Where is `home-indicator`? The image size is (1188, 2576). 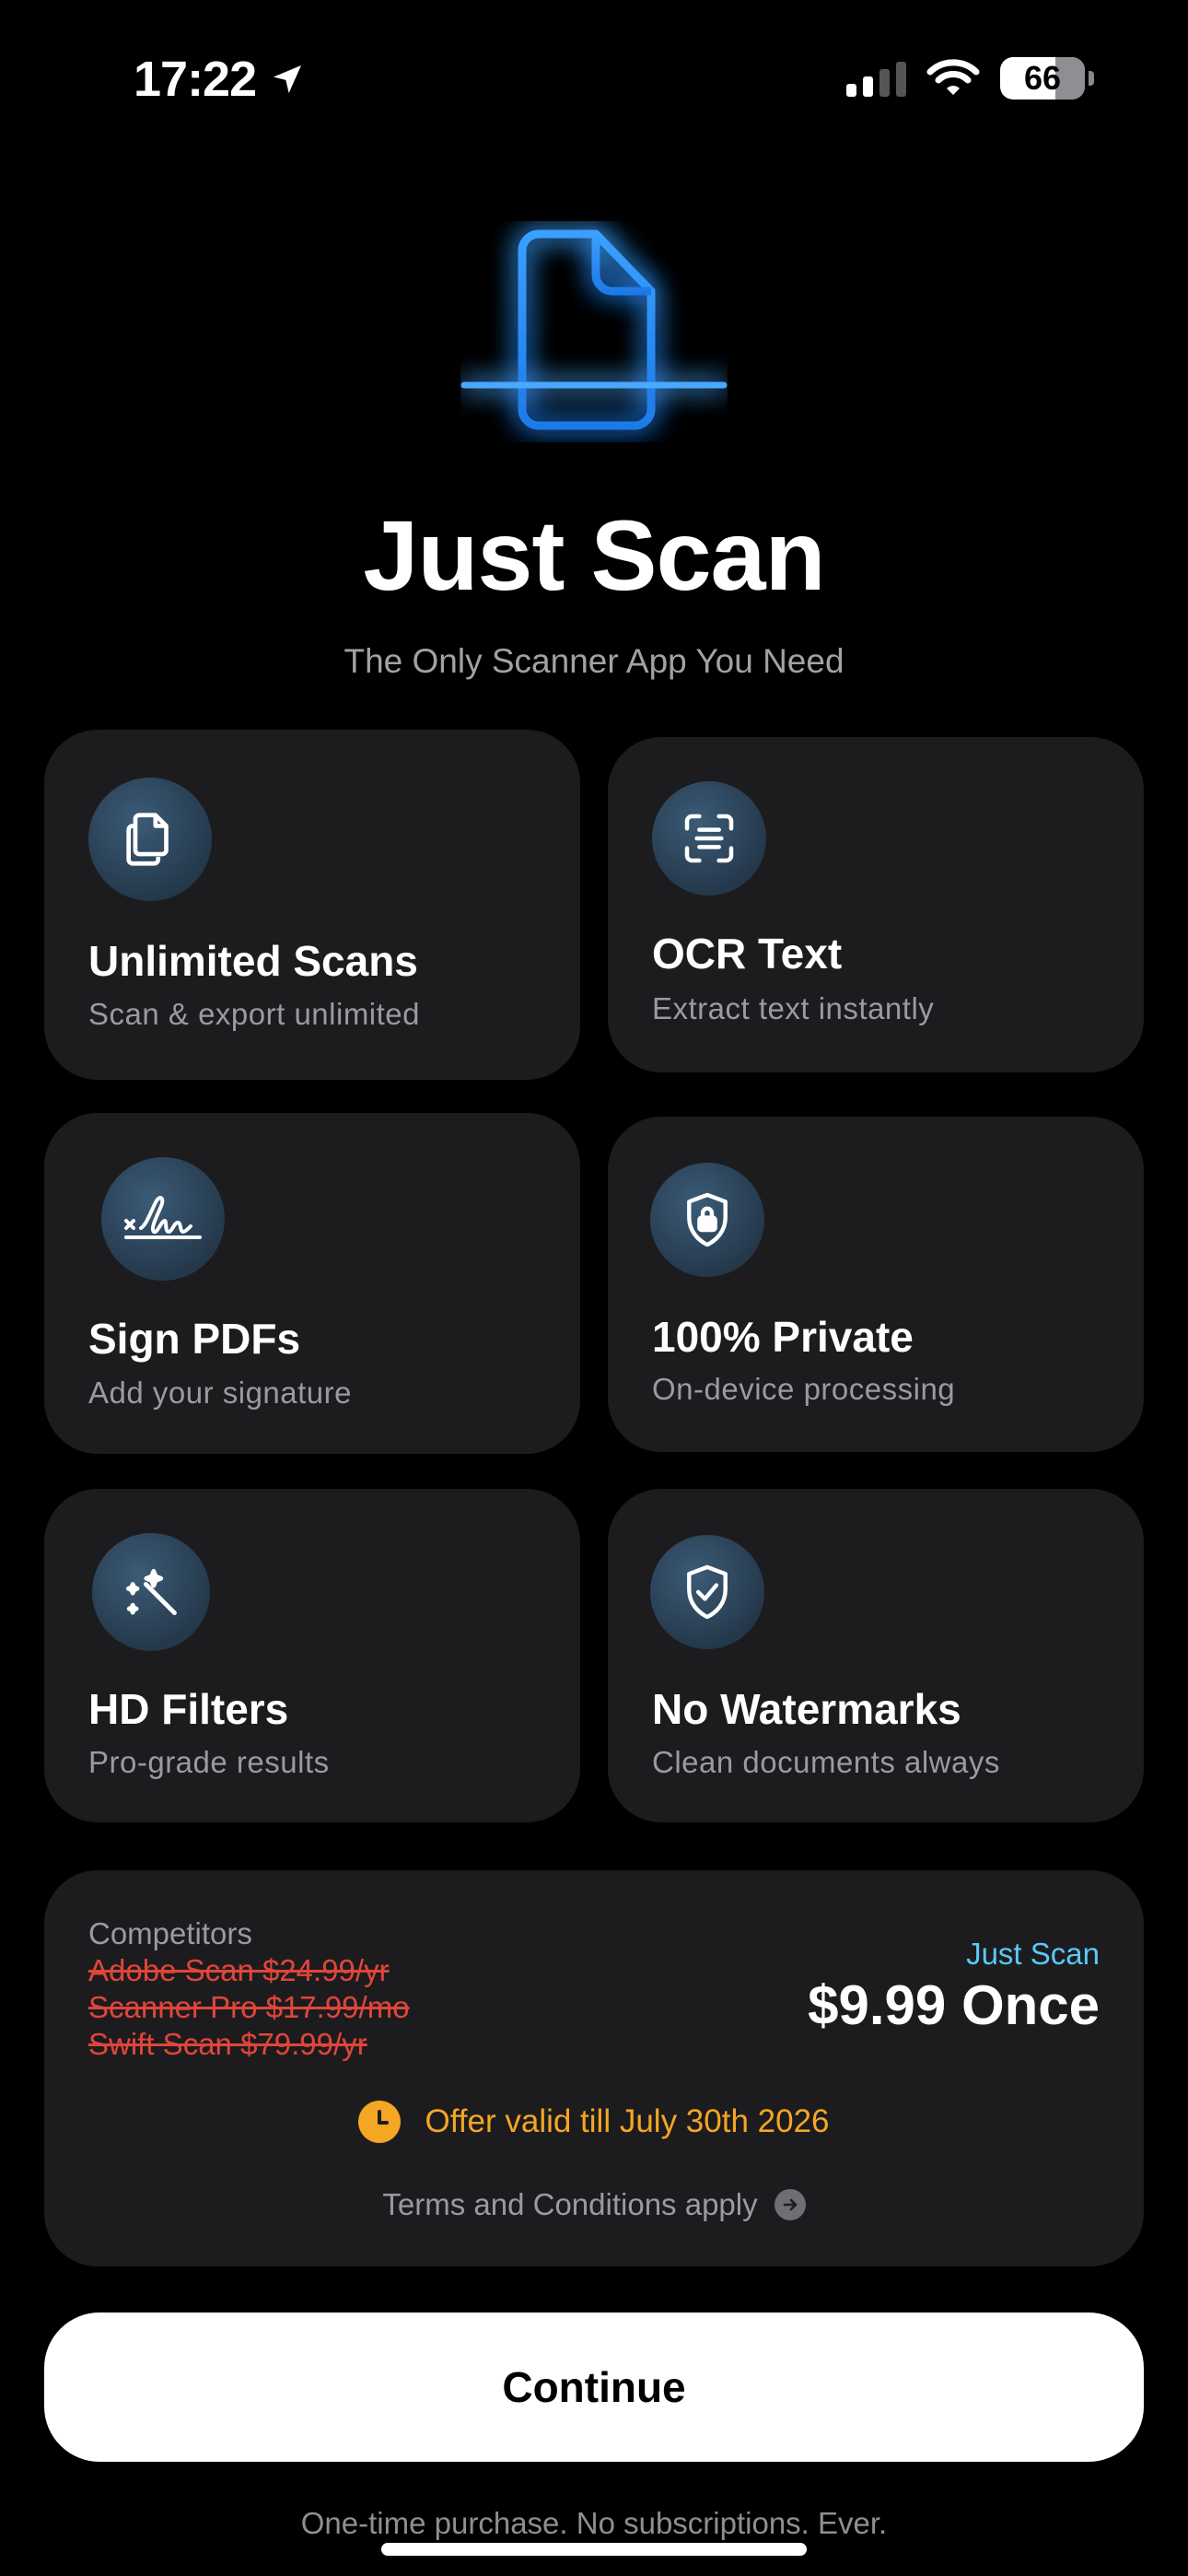 home-indicator is located at coordinates (594, 2549).